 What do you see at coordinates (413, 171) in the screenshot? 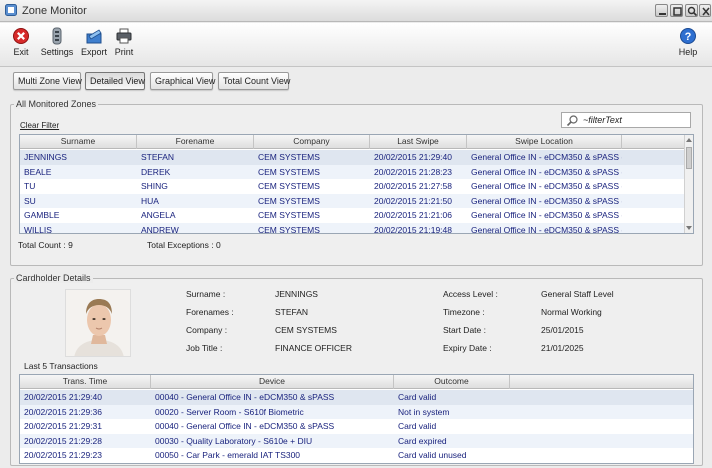
I see `monitored-cell: 20/02/2015 21:28:23` at bounding box center [413, 171].